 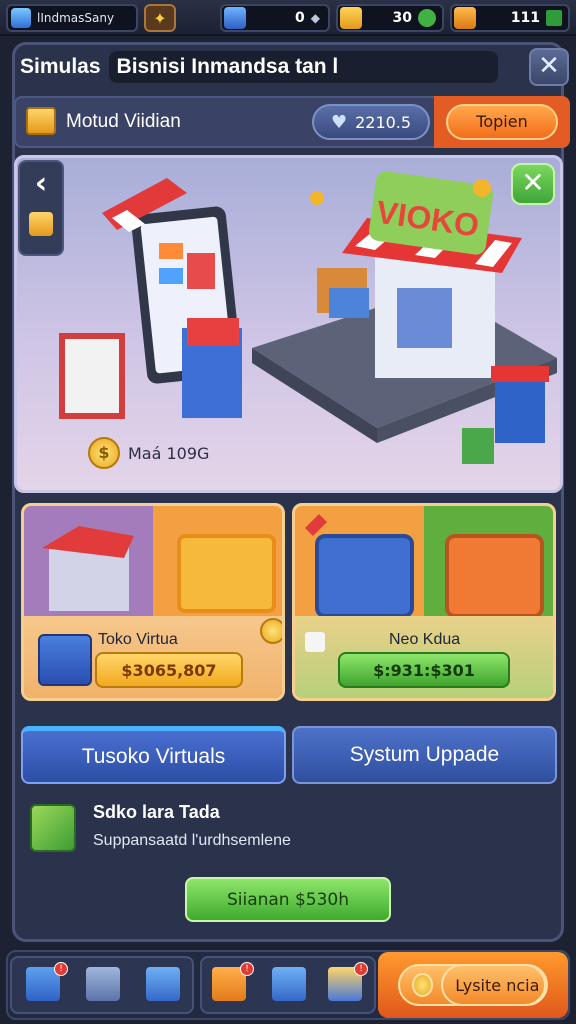 What do you see at coordinates (53, 828) in the screenshot?
I see `green-crate-icon` at bounding box center [53, 828].